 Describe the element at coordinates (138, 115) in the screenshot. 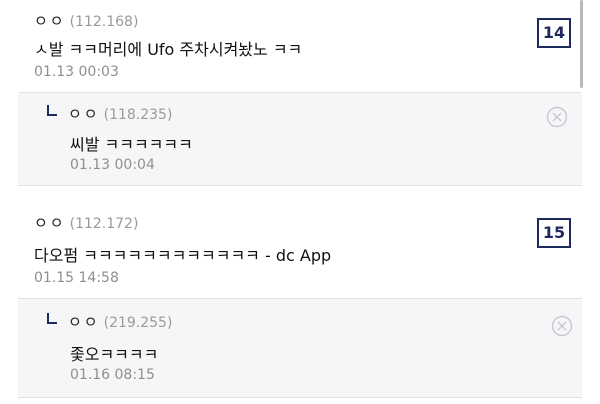

I see `reply-ip: (118.235)` at that location.